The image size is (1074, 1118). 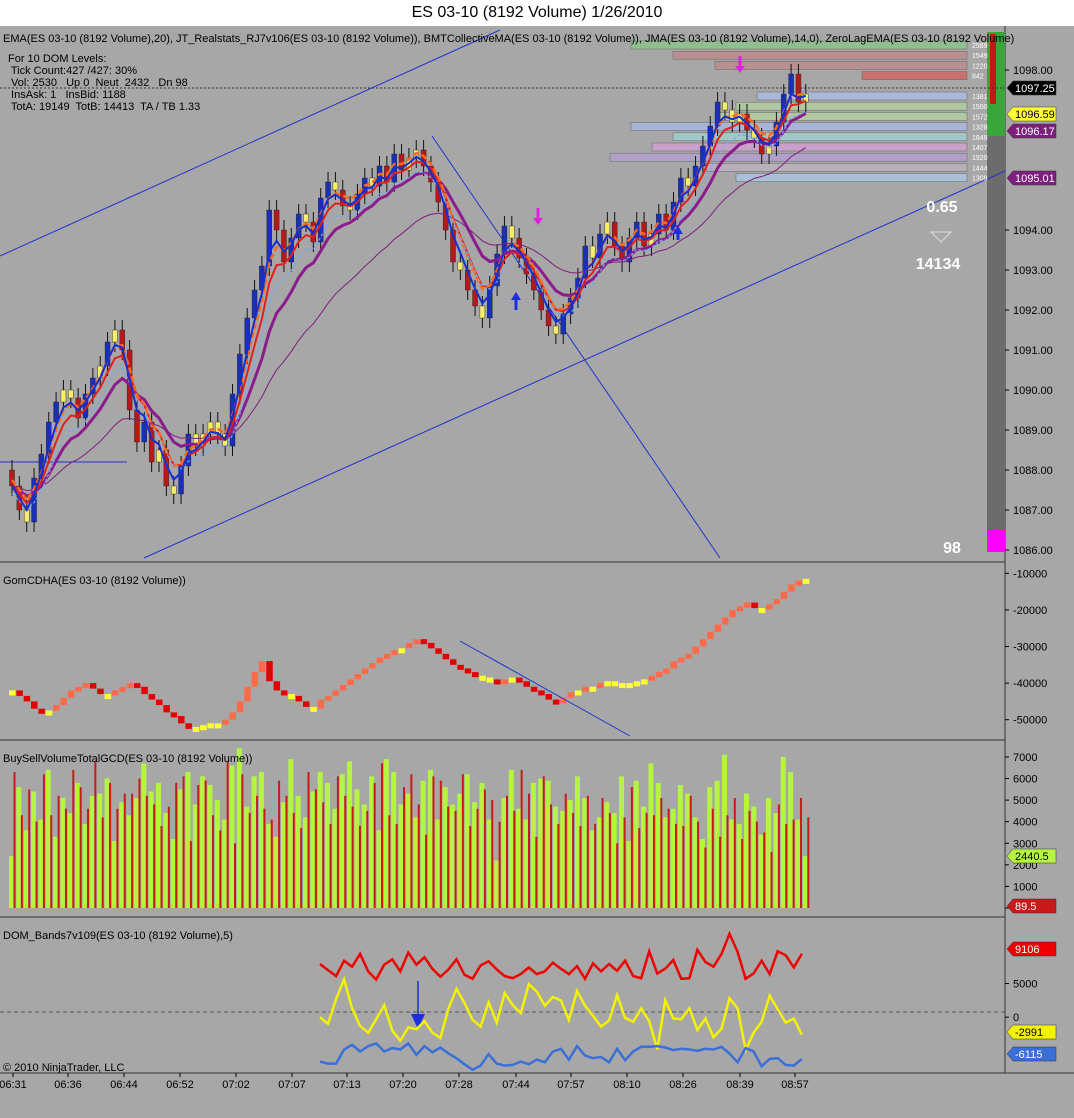 What do you see at coordinates (292, 1085) in the screenshot?
I see `time-tick-label: 07:07` at bounding box center [292, 1085].